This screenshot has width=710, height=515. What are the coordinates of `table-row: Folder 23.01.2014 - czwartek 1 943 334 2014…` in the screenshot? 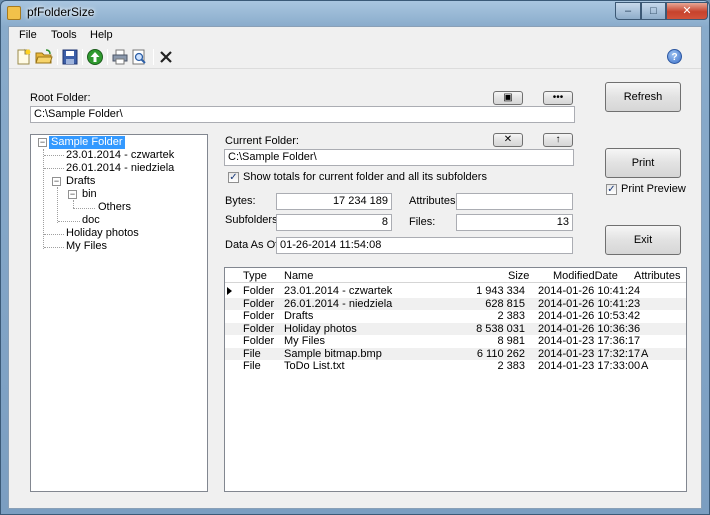 It's located at (455, 291).